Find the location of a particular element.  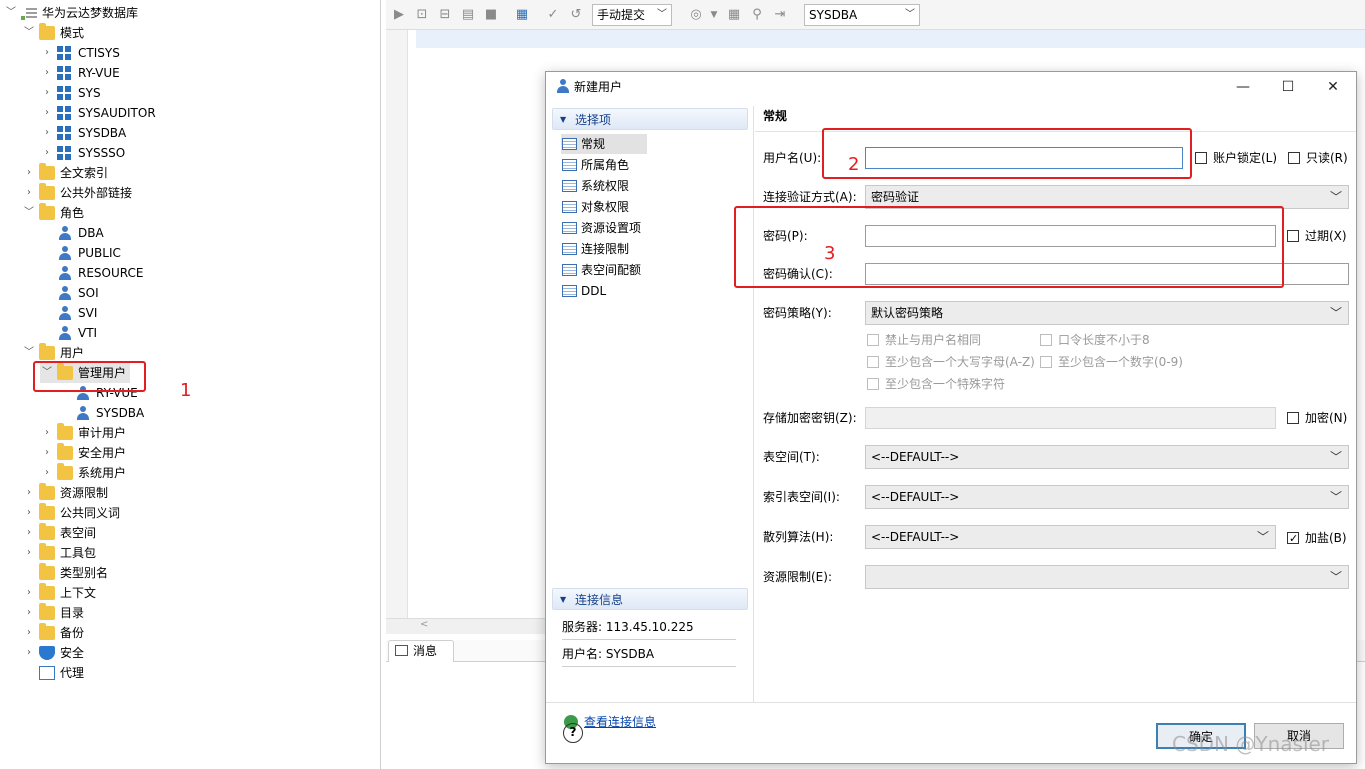

connection-info-header: 连接信息 is located at coordinates (650, 599).